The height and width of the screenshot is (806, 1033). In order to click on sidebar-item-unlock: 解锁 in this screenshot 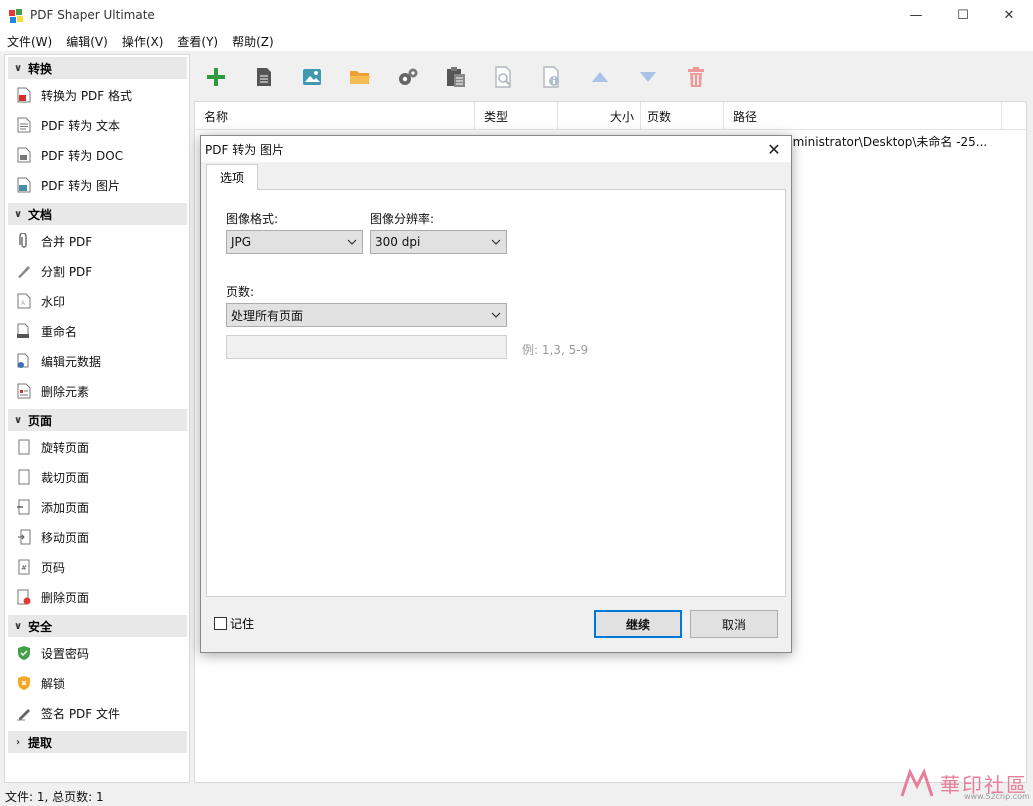, I will do `click(40, 683)`.